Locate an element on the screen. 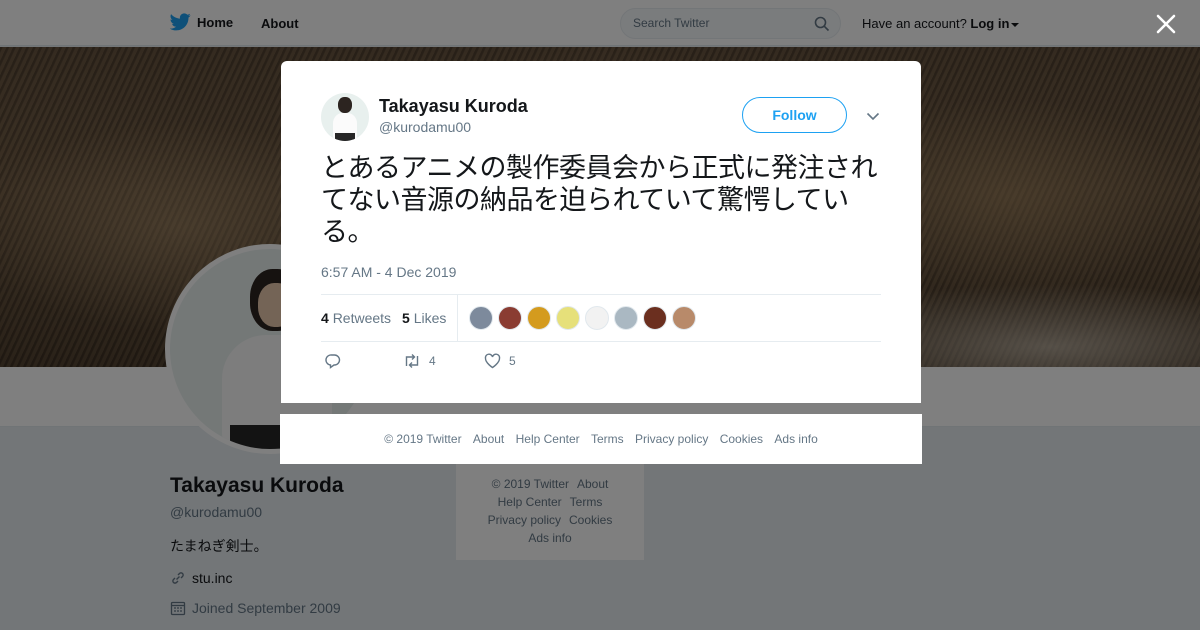  retweet-button: 4 is located at coordinates (419, 361).